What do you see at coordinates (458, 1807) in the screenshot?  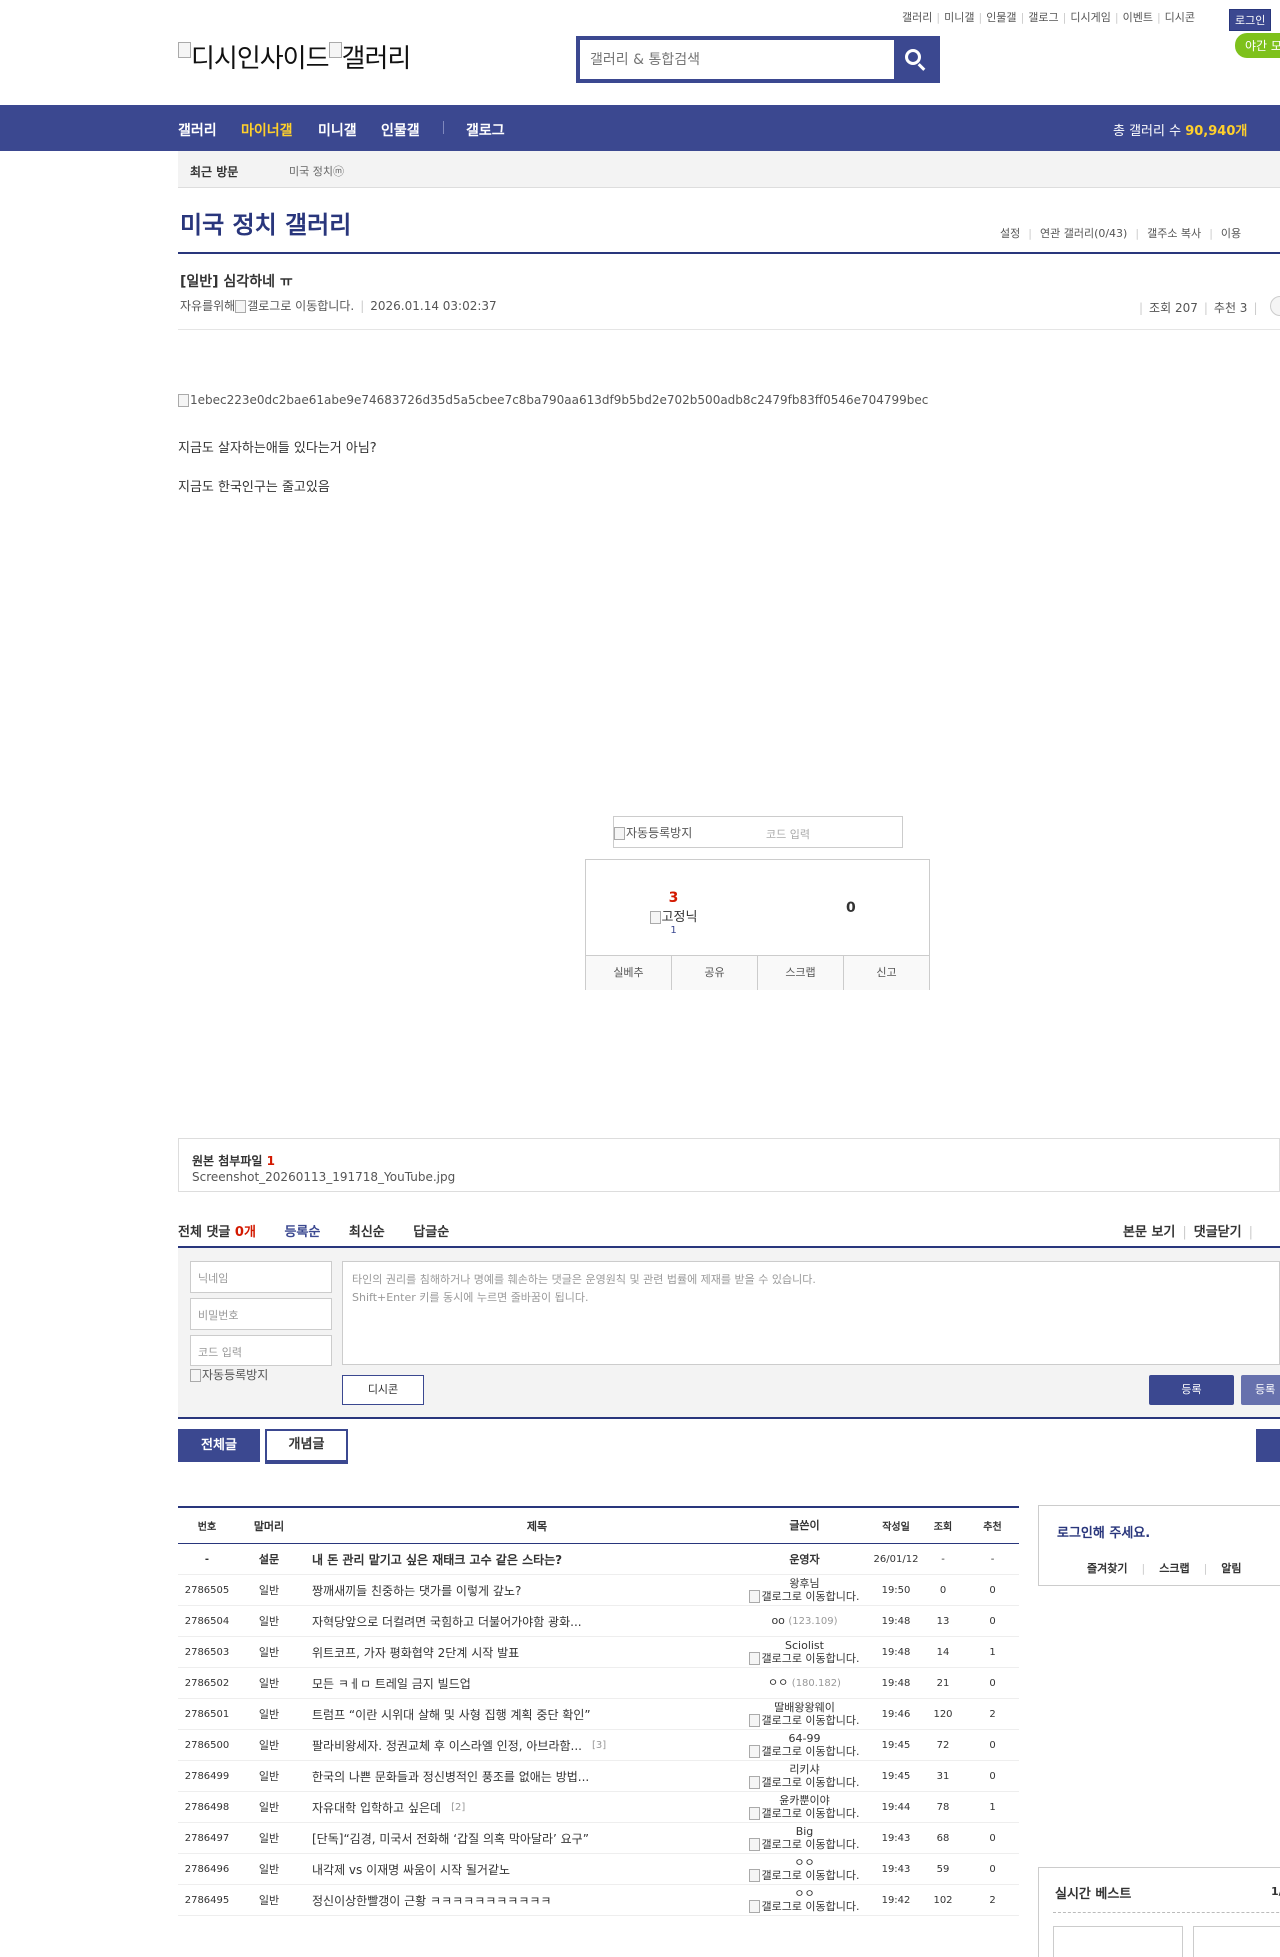 I see `row-comment-count: [2]` at bounding box center [458, 1807].